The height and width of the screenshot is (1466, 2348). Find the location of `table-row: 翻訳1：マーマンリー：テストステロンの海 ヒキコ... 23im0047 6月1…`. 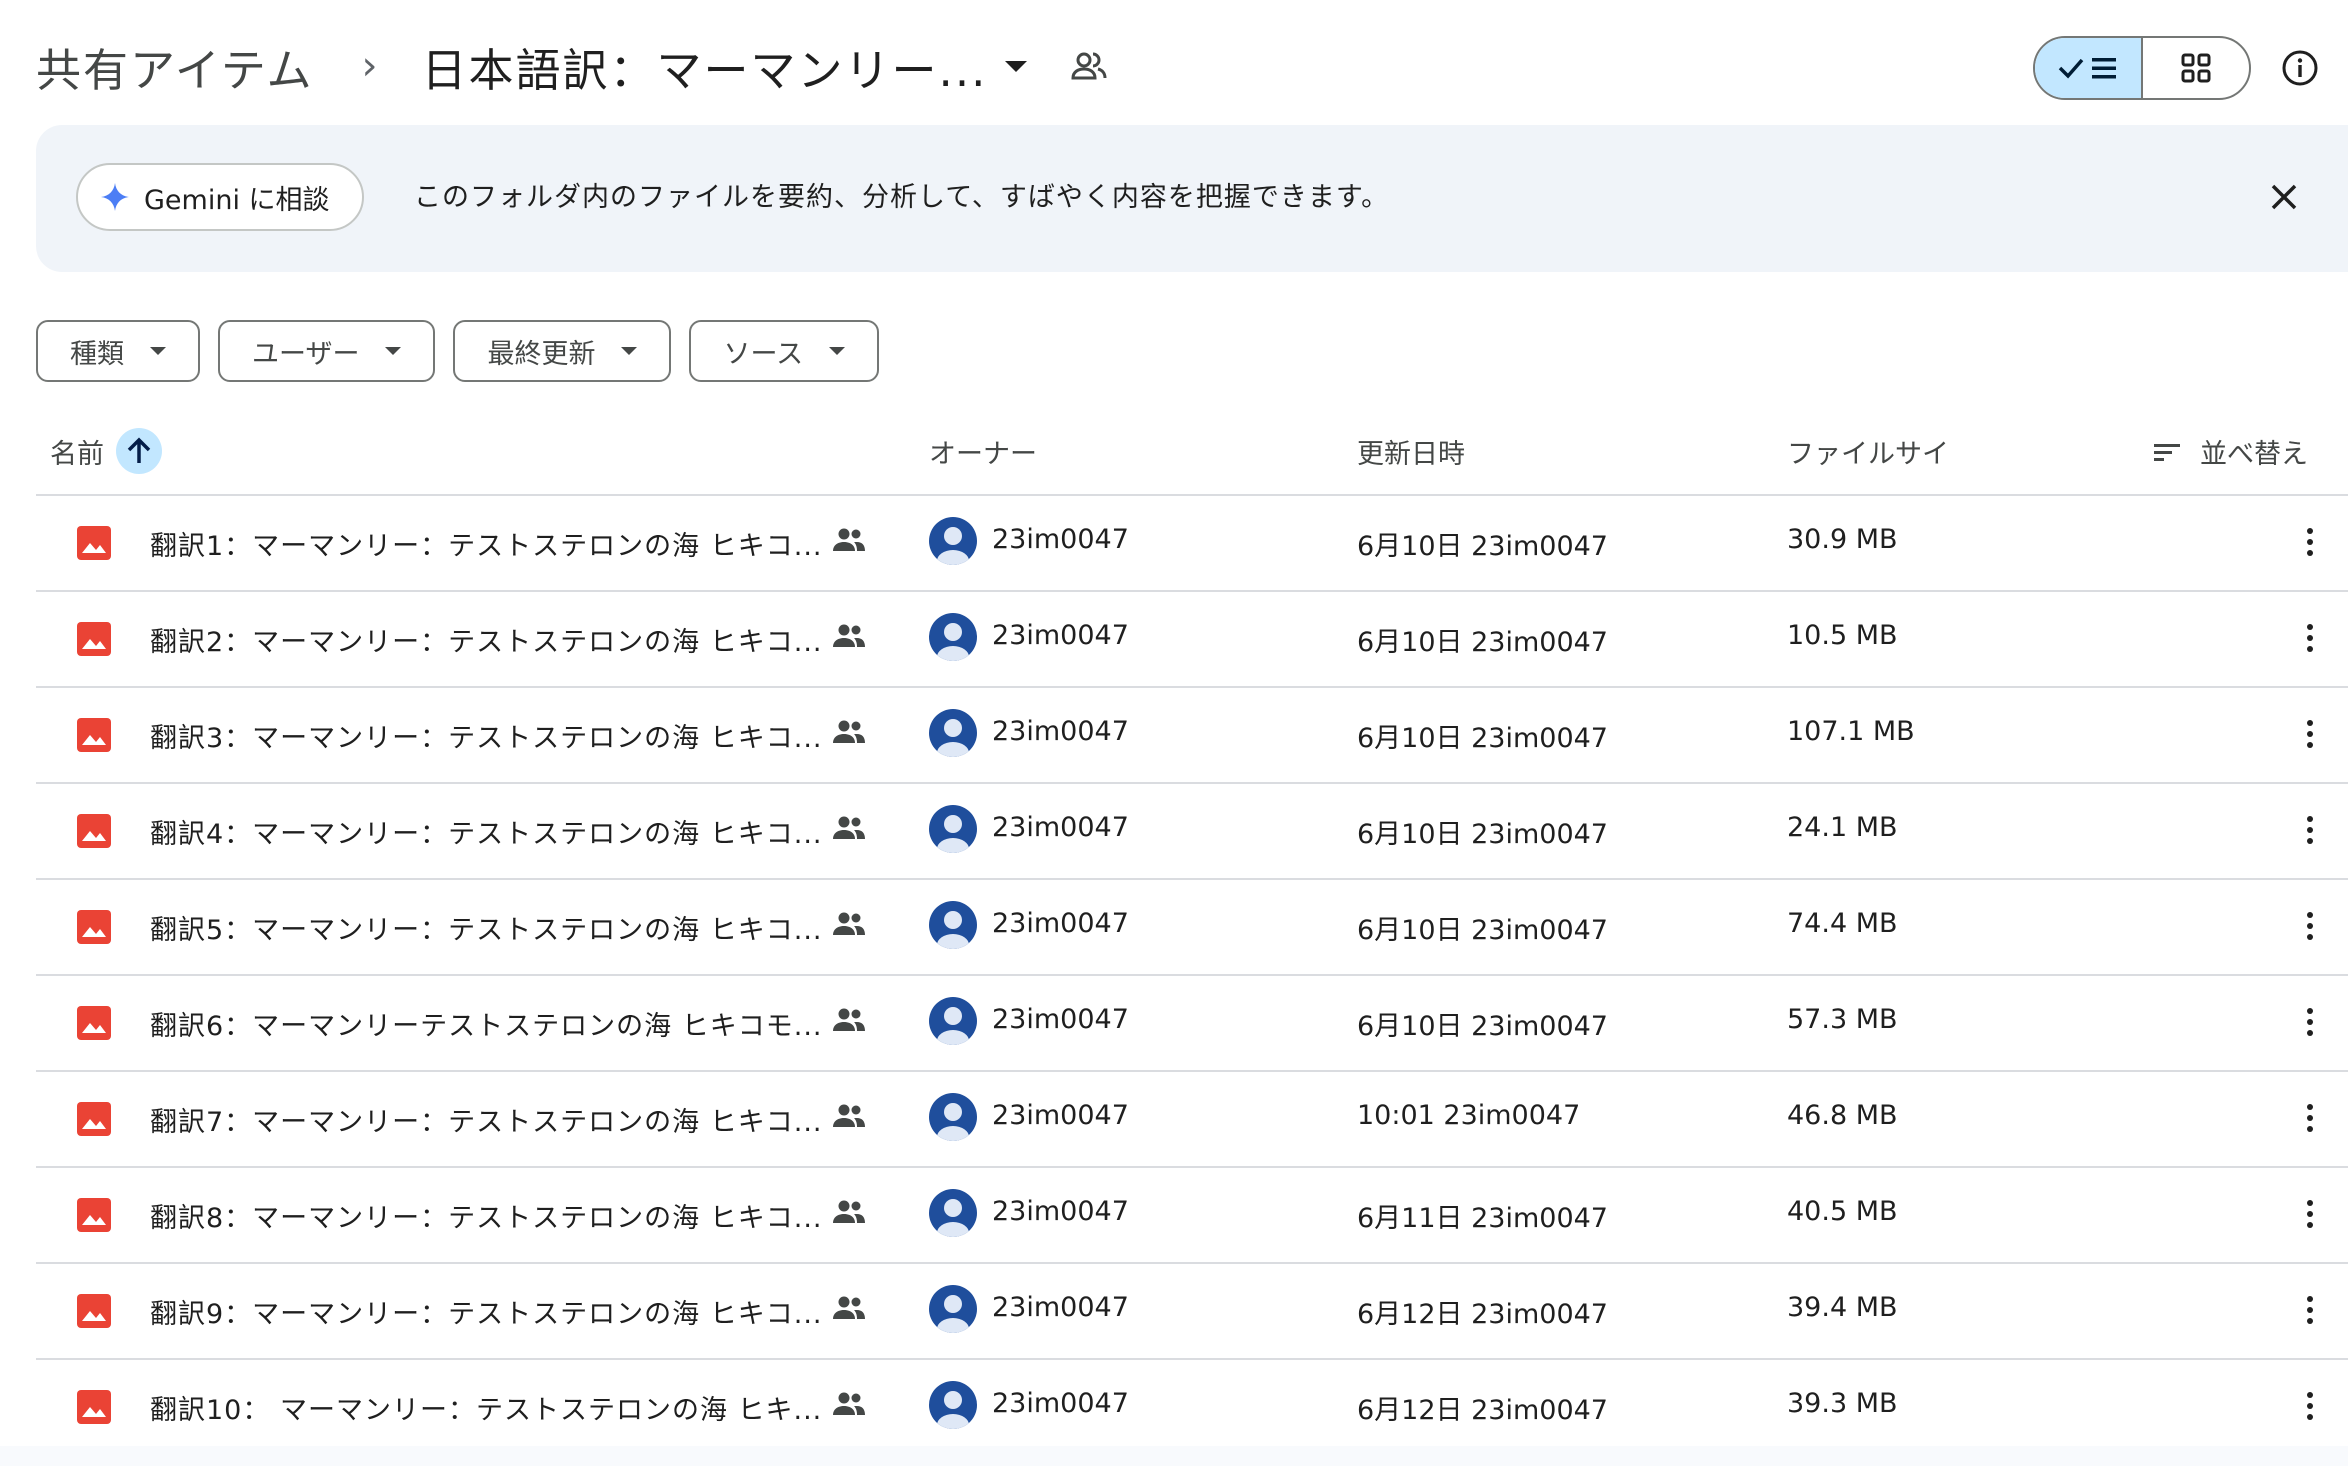

table-row: 翻訳1：マーマンリー：テストステロンの海 ヒキコ... 23im0047 6月1… is located at coordinates (1192, 544).